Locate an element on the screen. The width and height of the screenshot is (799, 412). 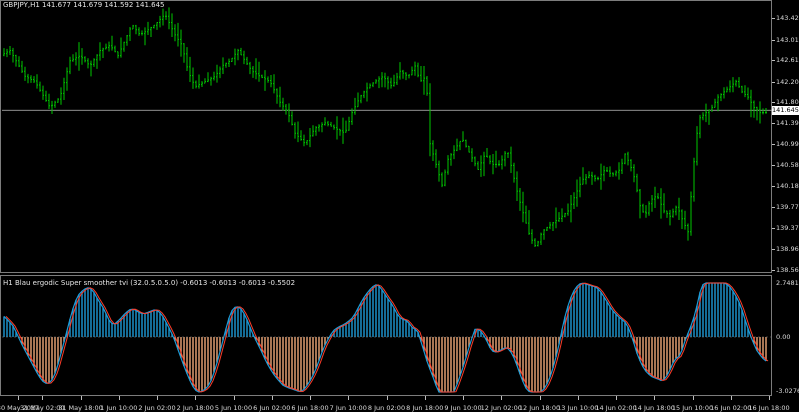
price-tick-label: 139.370 is located at coordinates (787, 228).